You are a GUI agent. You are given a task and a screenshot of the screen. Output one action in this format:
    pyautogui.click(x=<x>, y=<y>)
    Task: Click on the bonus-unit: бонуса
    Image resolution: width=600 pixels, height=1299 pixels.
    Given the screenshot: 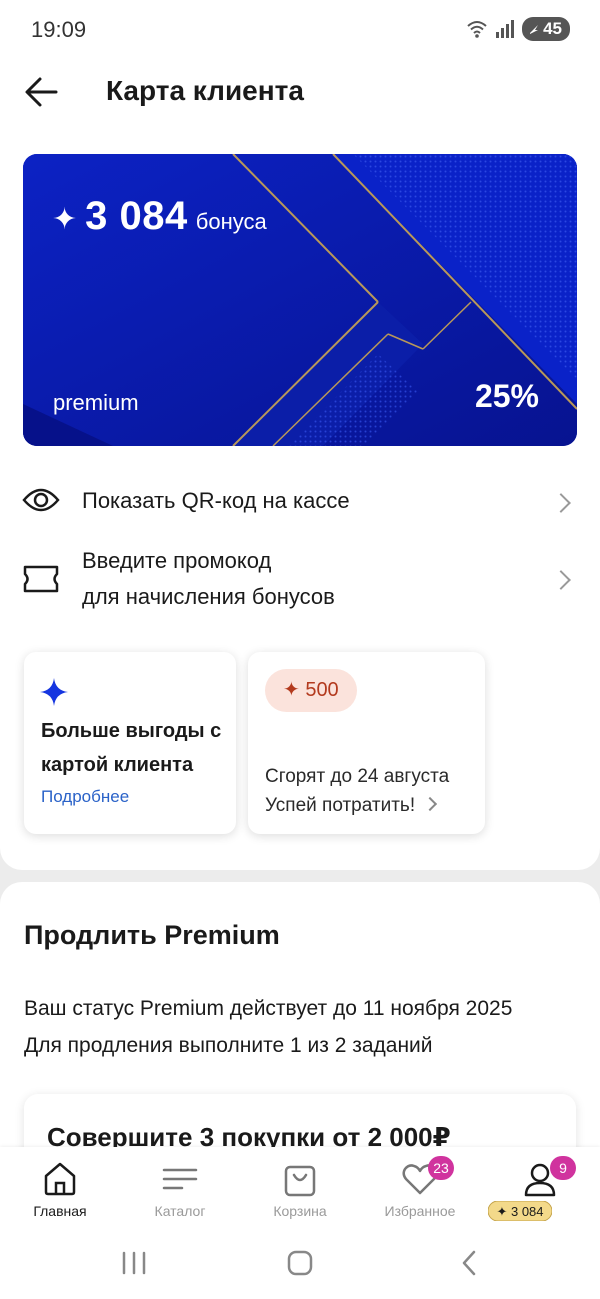 What is the action you would take?
    pyautogui.click(x=231, y=221)
    